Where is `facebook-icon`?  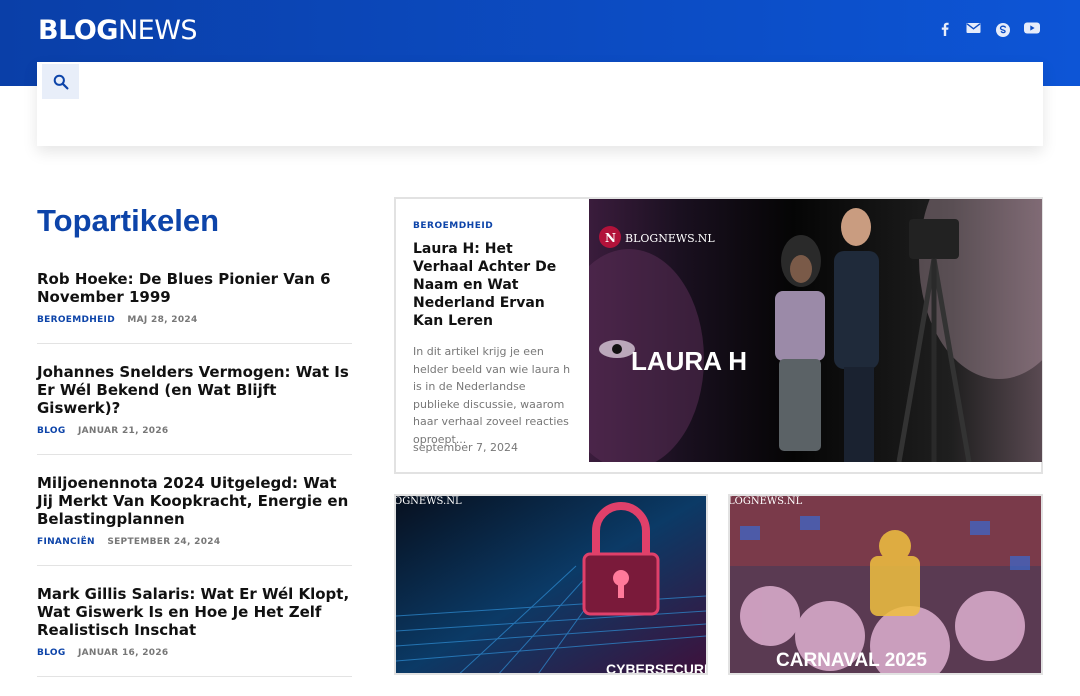 facebook-icon is located at coordinates (945, 31).